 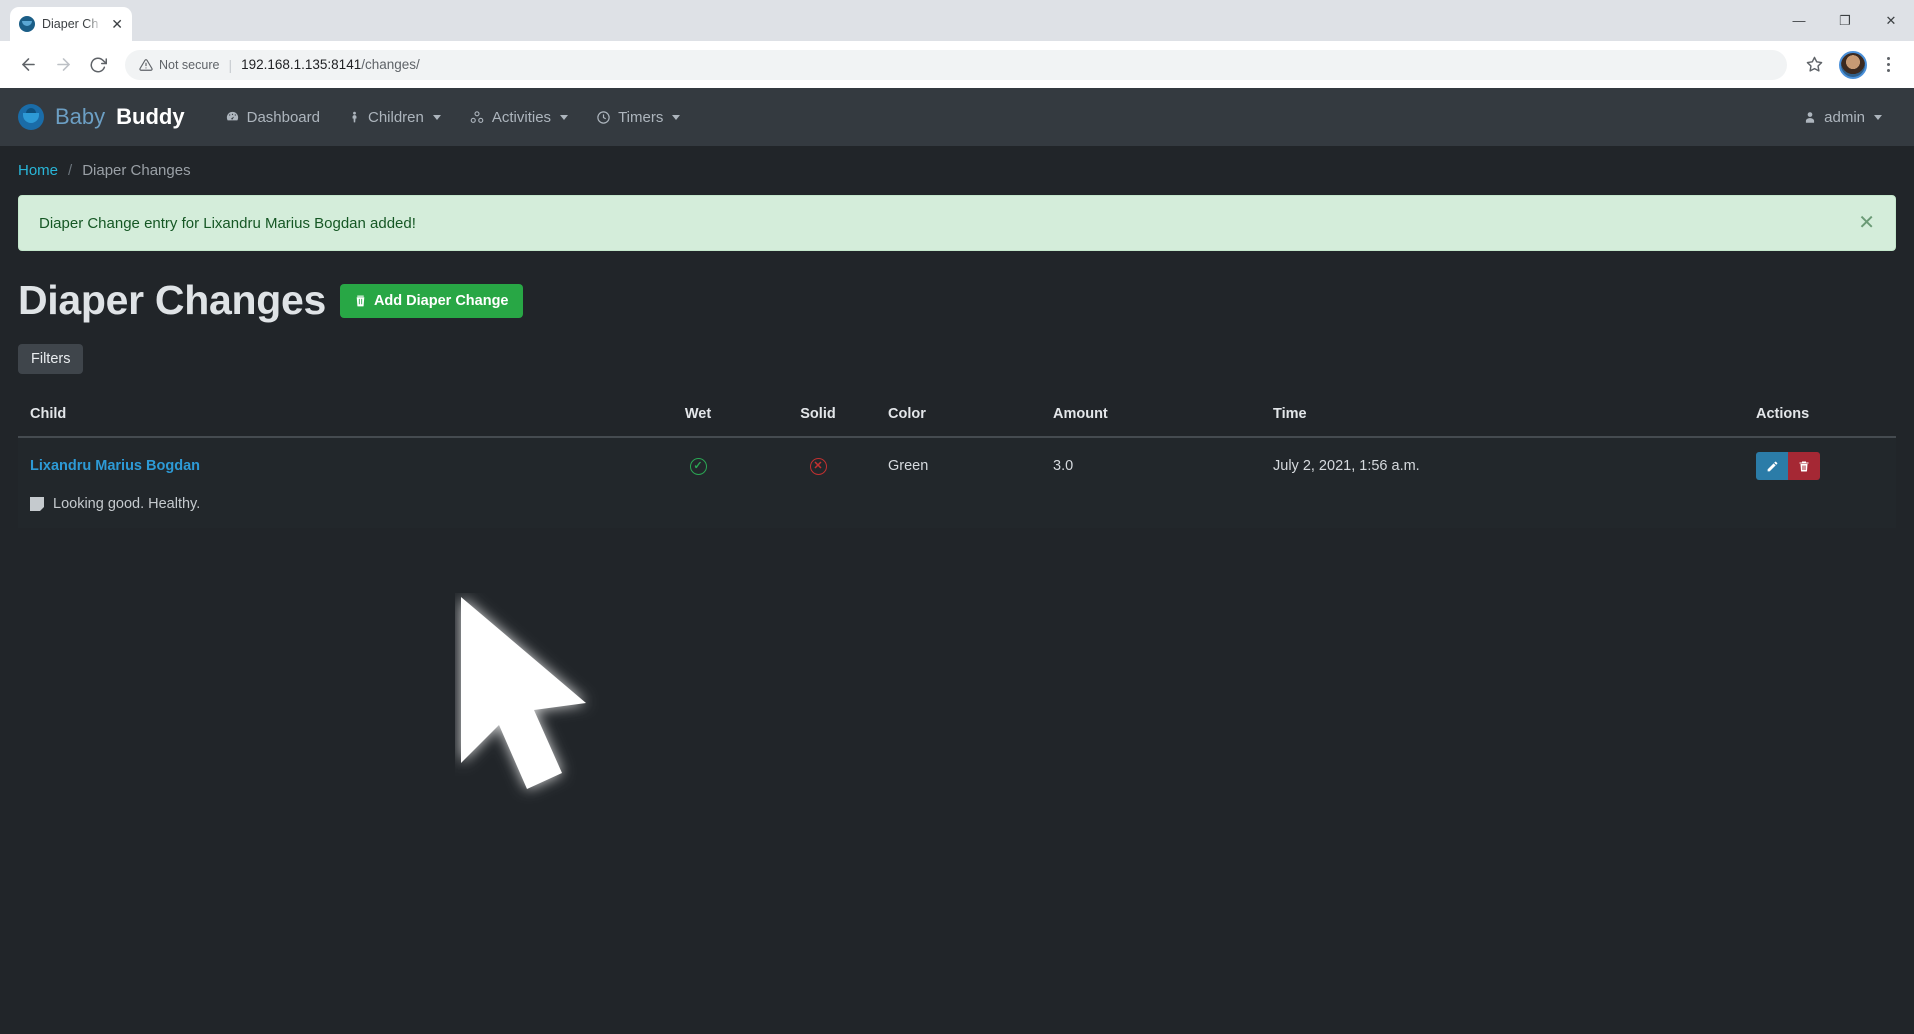 I want to click on row-action-group, so click(x=1788, y=466).